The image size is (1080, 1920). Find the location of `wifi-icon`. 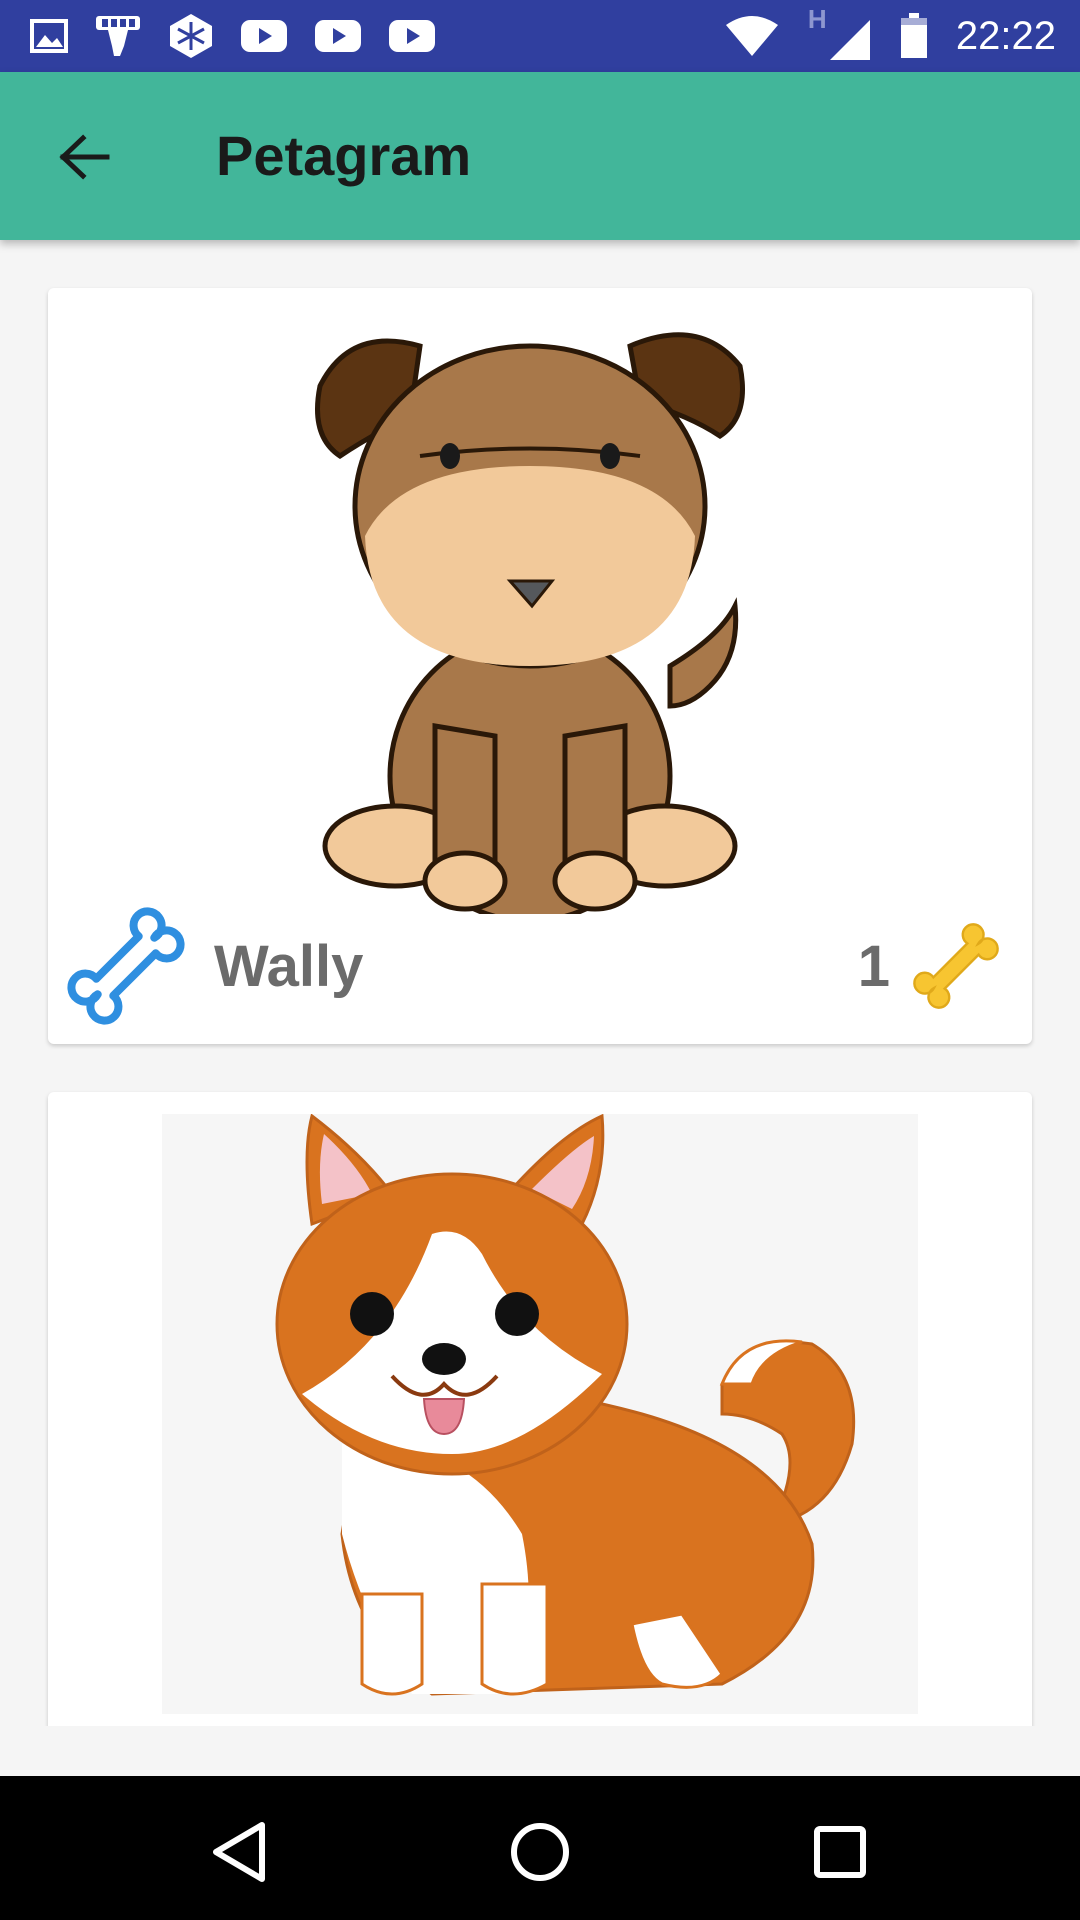

wifi-icon is located at coordinates (751, 36).